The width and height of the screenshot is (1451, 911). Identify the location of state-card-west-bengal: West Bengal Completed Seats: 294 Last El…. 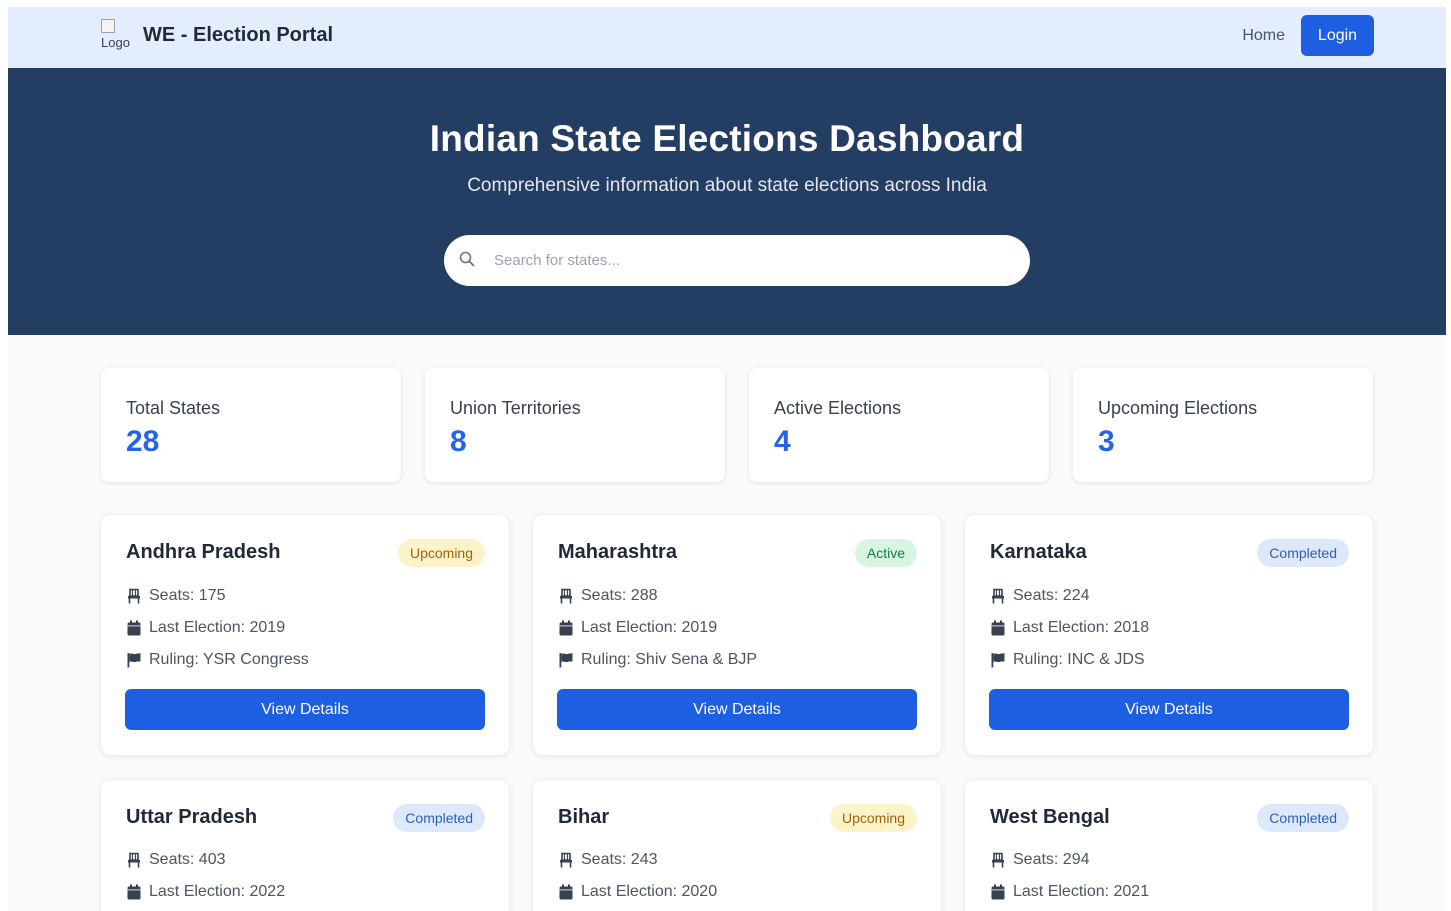
(1169, 845).